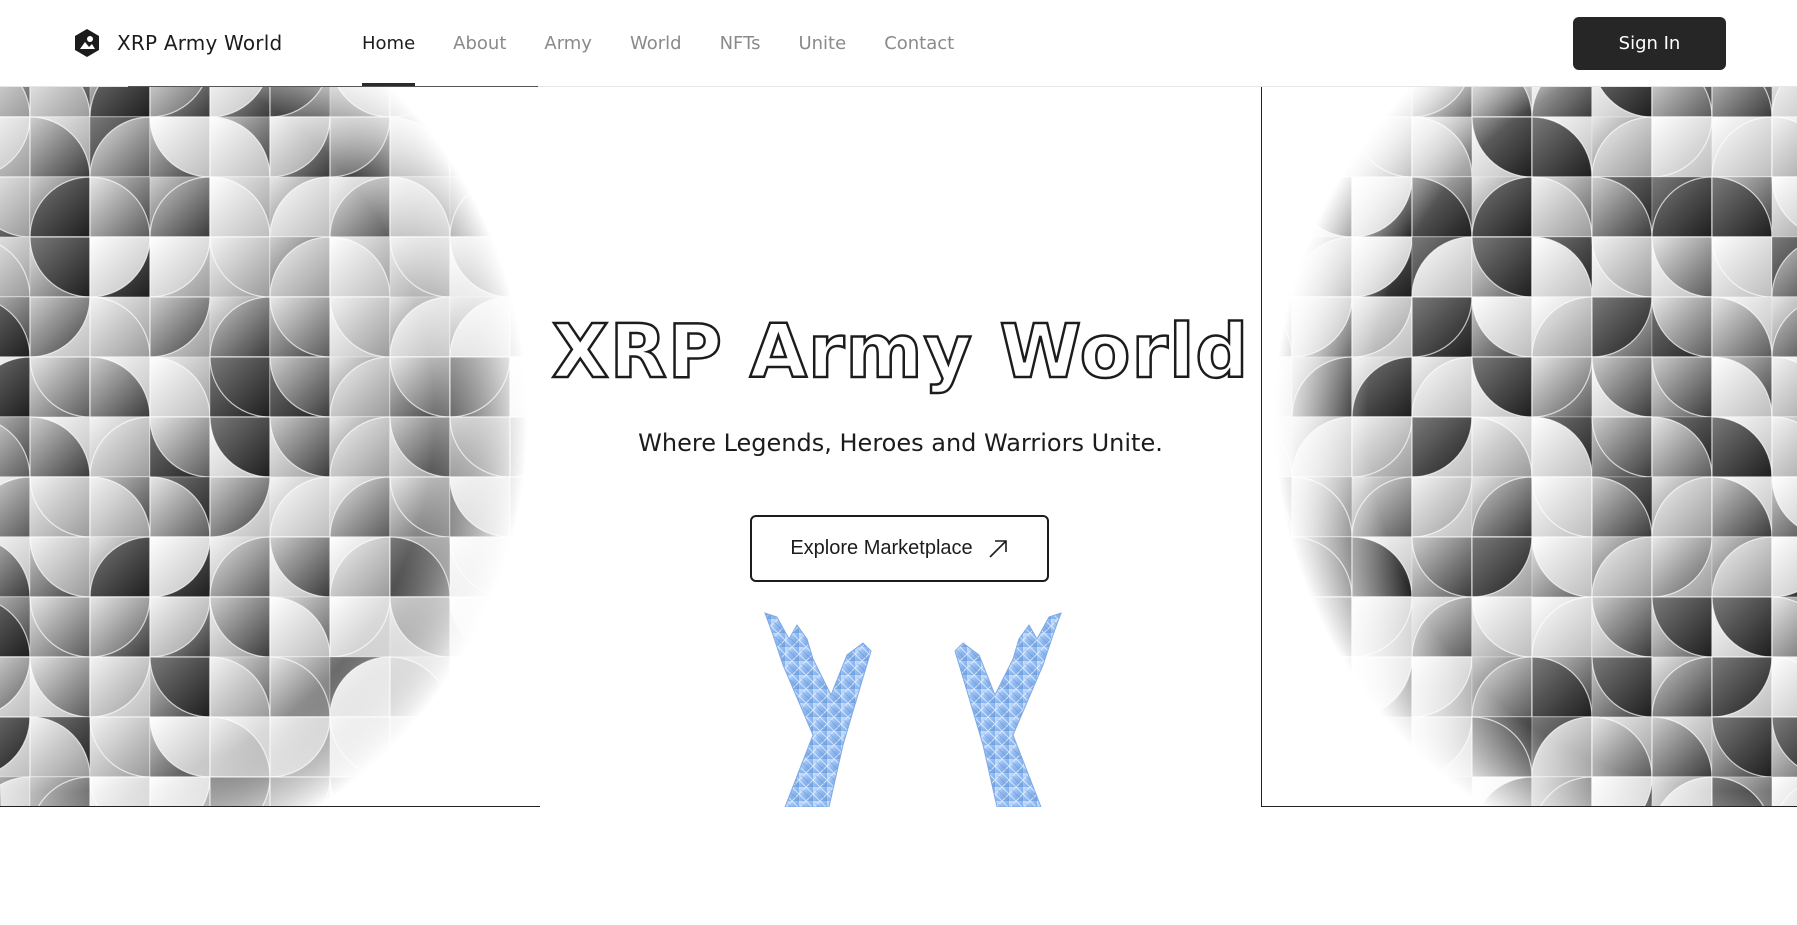 This screenshot has height=925, width=1797. I want to click on brand: XRP Army World, so click(177, 43).